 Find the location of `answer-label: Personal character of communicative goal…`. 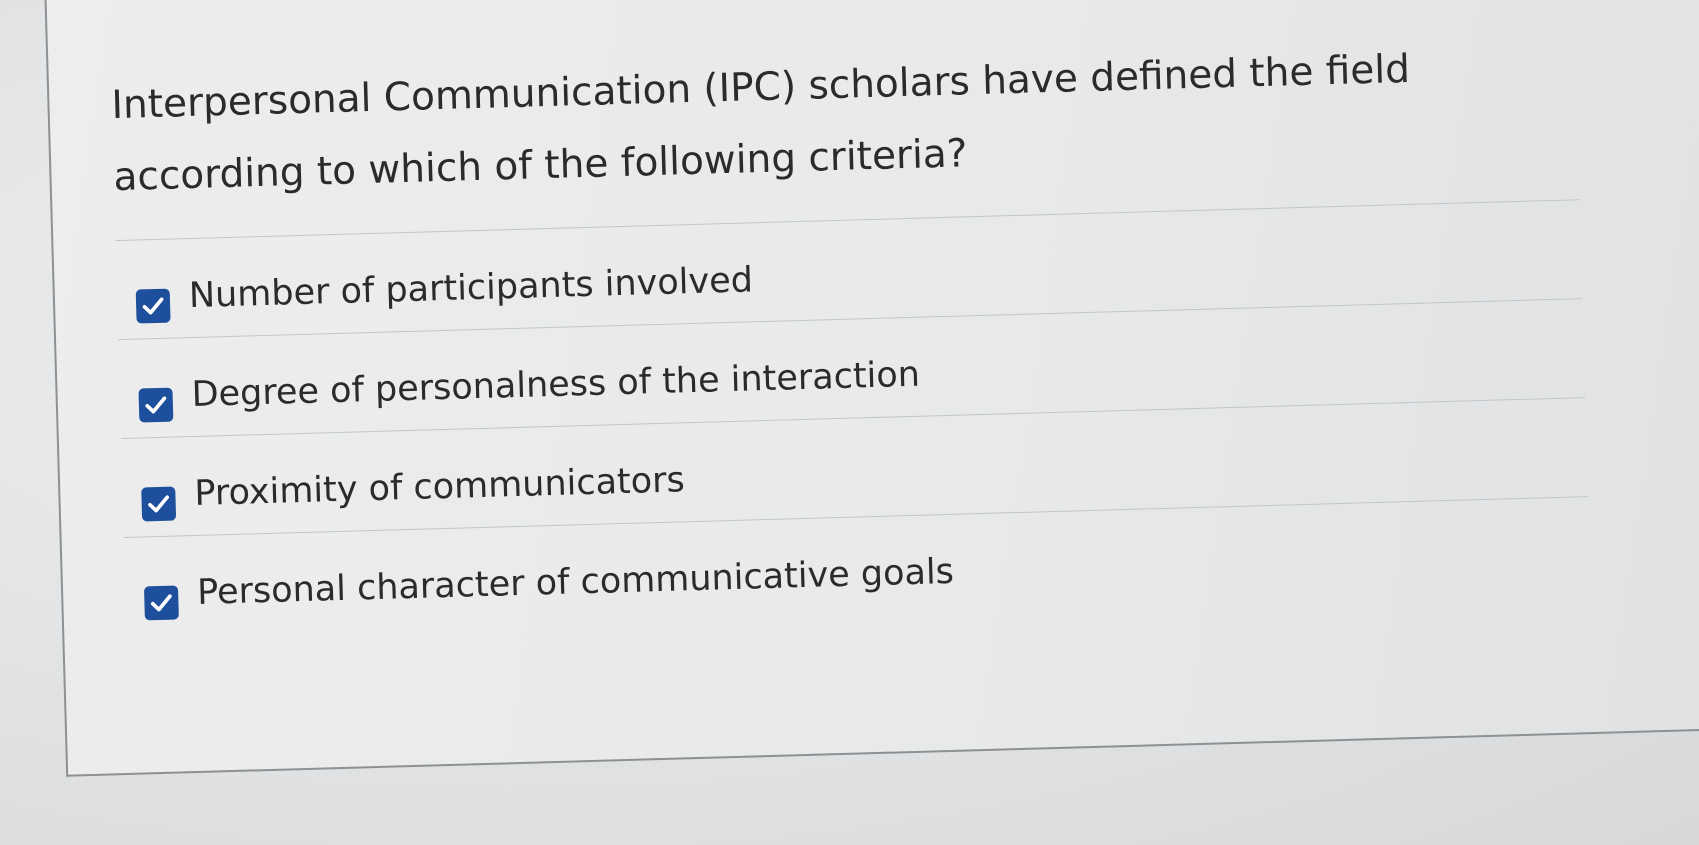

answer-label: Personal character of communicative goal… is located at coordinates (575, 582).